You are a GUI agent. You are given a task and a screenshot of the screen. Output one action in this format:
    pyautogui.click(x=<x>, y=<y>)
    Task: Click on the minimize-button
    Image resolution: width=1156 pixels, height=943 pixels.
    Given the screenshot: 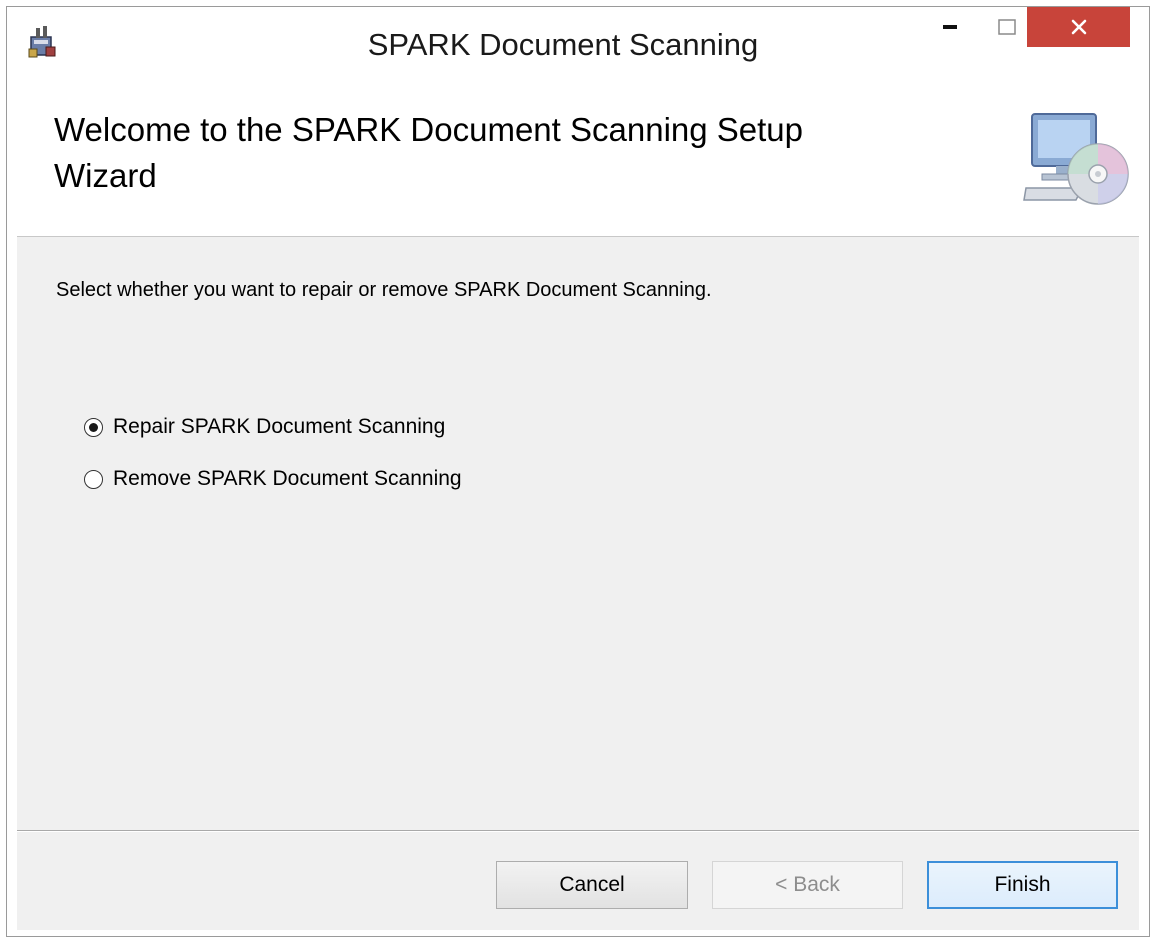 What is the action you would take?
    pyautogui.click(x=950, y=27)
    